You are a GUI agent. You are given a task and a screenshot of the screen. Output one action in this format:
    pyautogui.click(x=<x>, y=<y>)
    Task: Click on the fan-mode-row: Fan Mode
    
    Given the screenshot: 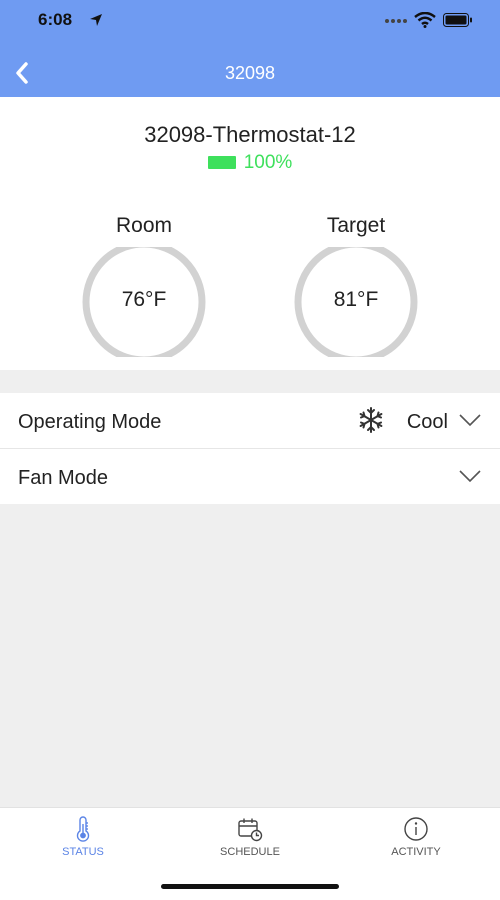 What is the action you would take?
    pyautogui.click(x=250, y=476)
    